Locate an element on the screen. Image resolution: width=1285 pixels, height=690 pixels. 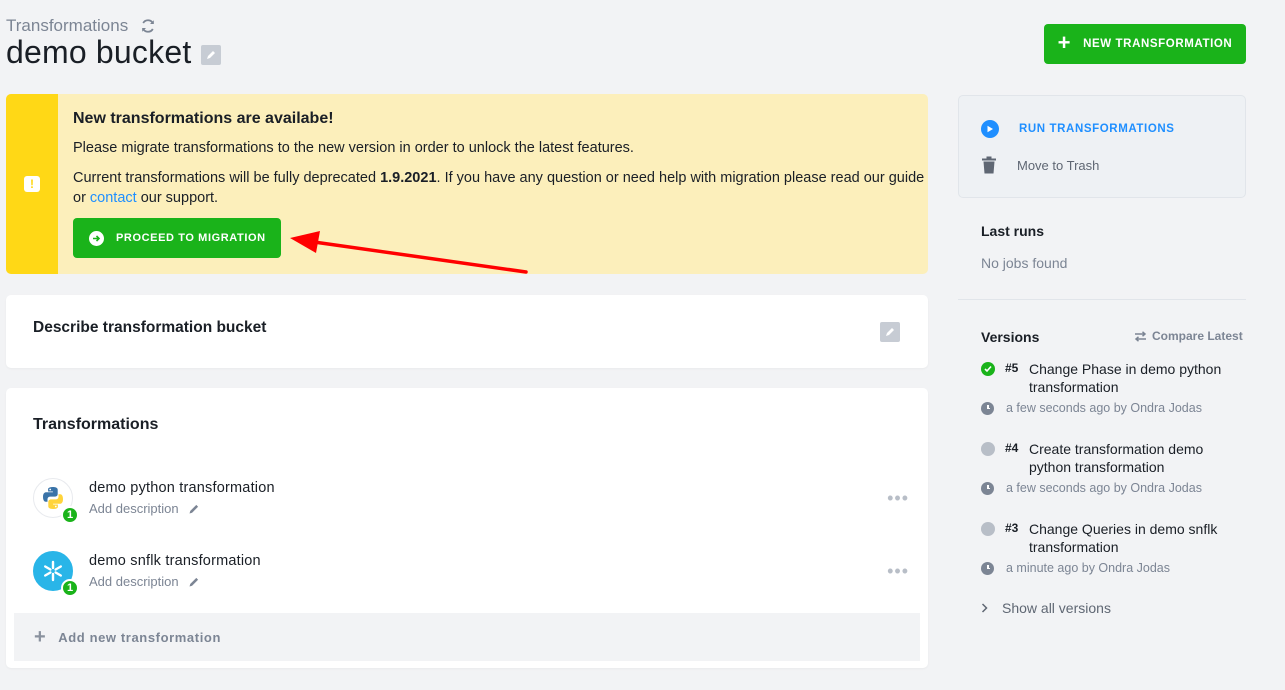
version-number: #3 is located at coordinates (1012, 528).